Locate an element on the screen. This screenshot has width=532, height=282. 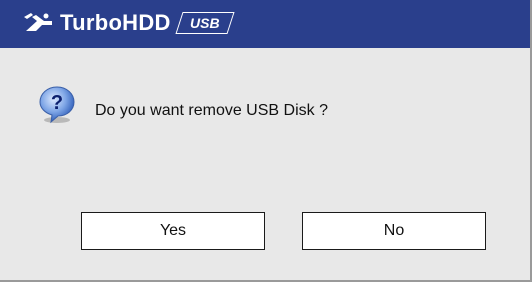
usb-badge: USB is located at coordinates (204, 23).